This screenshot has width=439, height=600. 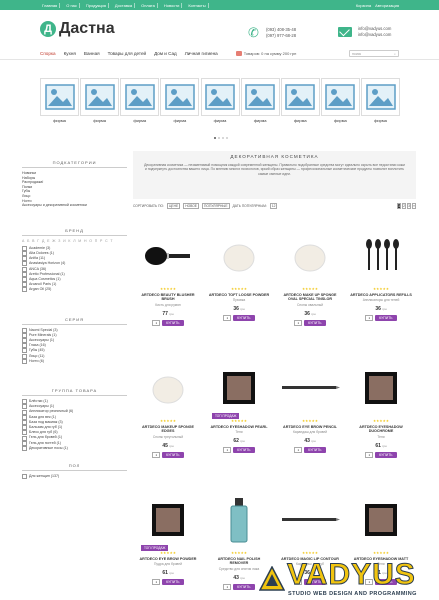 I want to click on phone-number: (097) 977-68-28, so click(x=281, y=36).